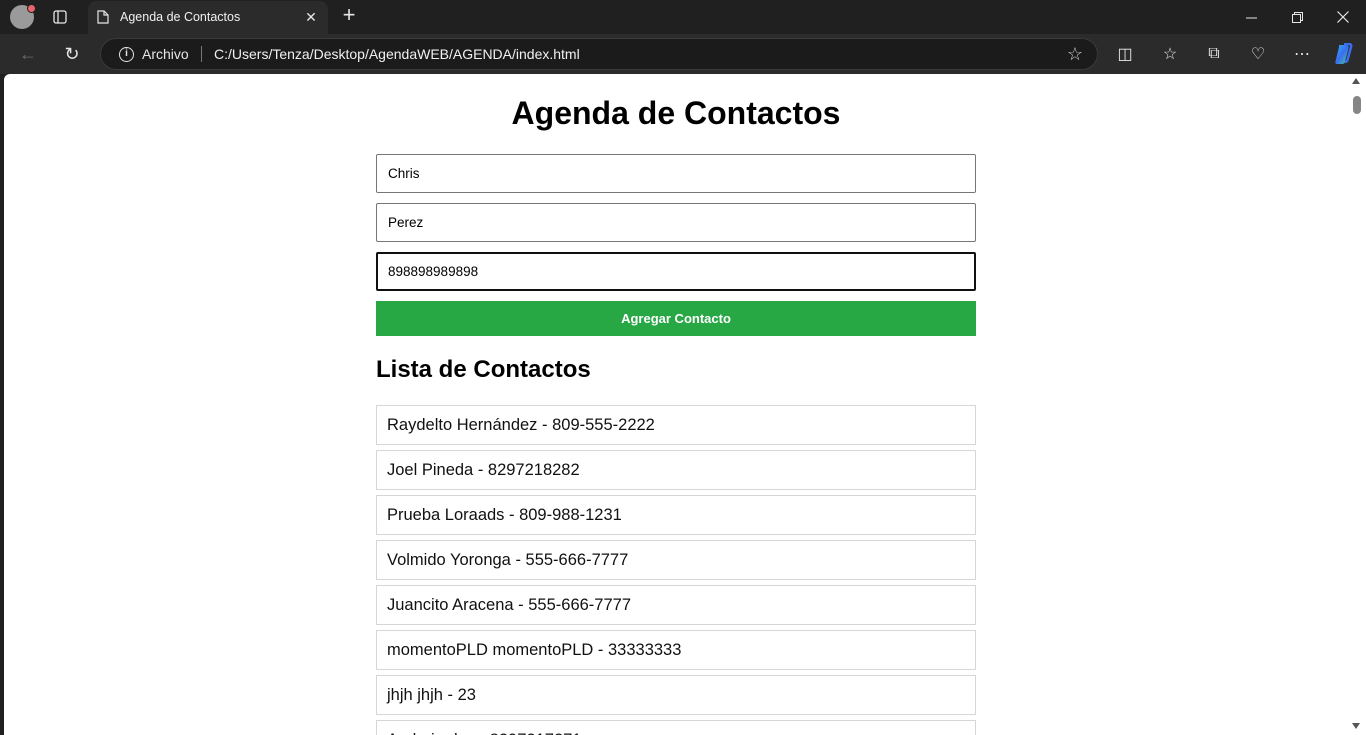  Describe the element at coordinates (23, 16) in the screenshot. I see `profile-avatar-icon` at that location.